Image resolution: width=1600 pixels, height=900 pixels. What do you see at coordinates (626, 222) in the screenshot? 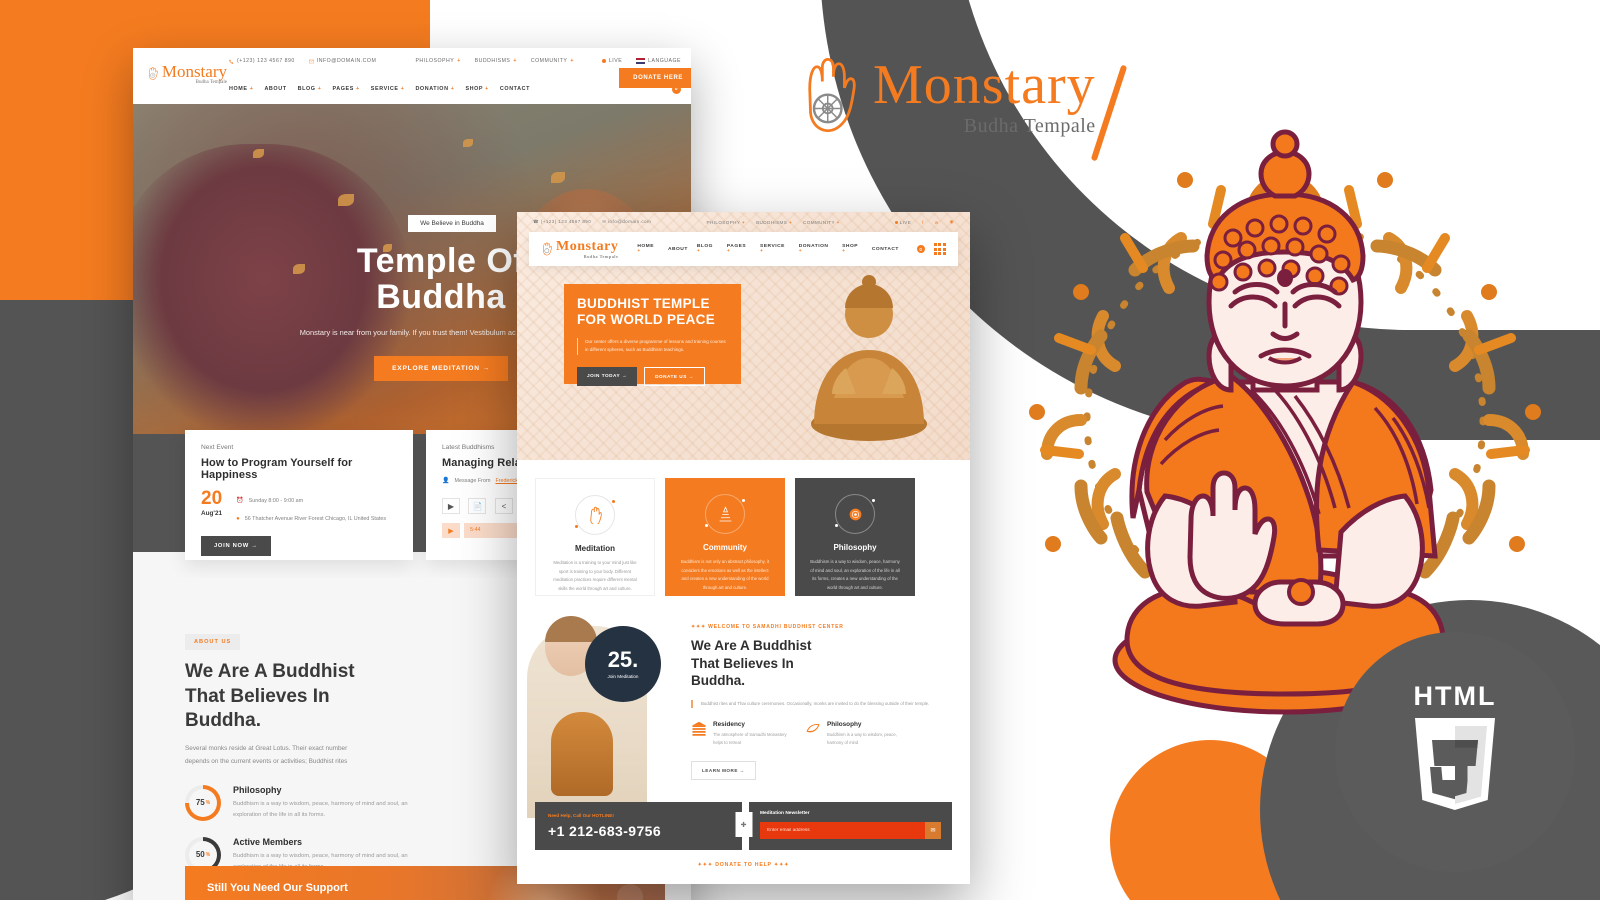
I see `m2-email: ✉ info@domain.com` at bounding box center [626, 222].